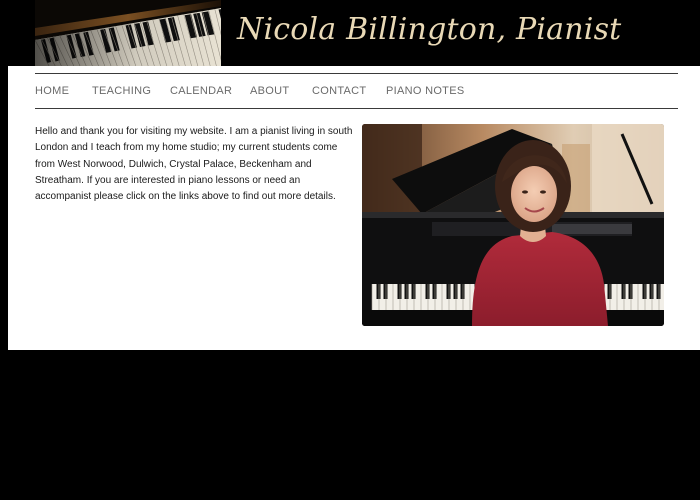  Describe the element at coordinates (201, 91) in the screenshot. I see `nav-calendar: CALENDAR` at that location.